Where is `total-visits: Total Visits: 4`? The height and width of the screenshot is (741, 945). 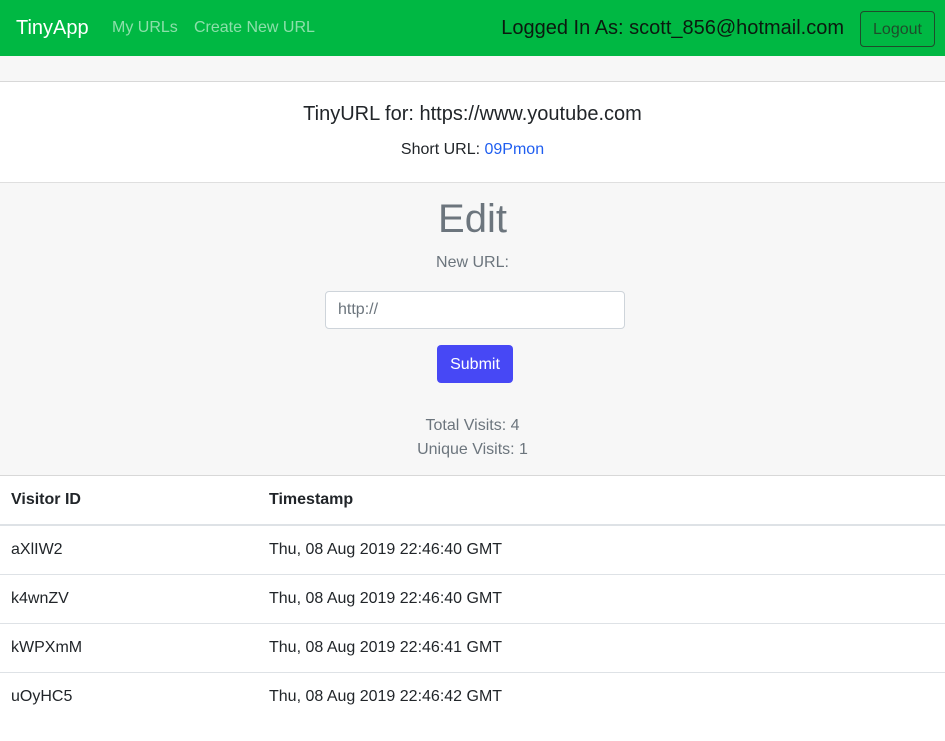
total-visits: Total Visits: 4 is located at coordinates (472, 425).